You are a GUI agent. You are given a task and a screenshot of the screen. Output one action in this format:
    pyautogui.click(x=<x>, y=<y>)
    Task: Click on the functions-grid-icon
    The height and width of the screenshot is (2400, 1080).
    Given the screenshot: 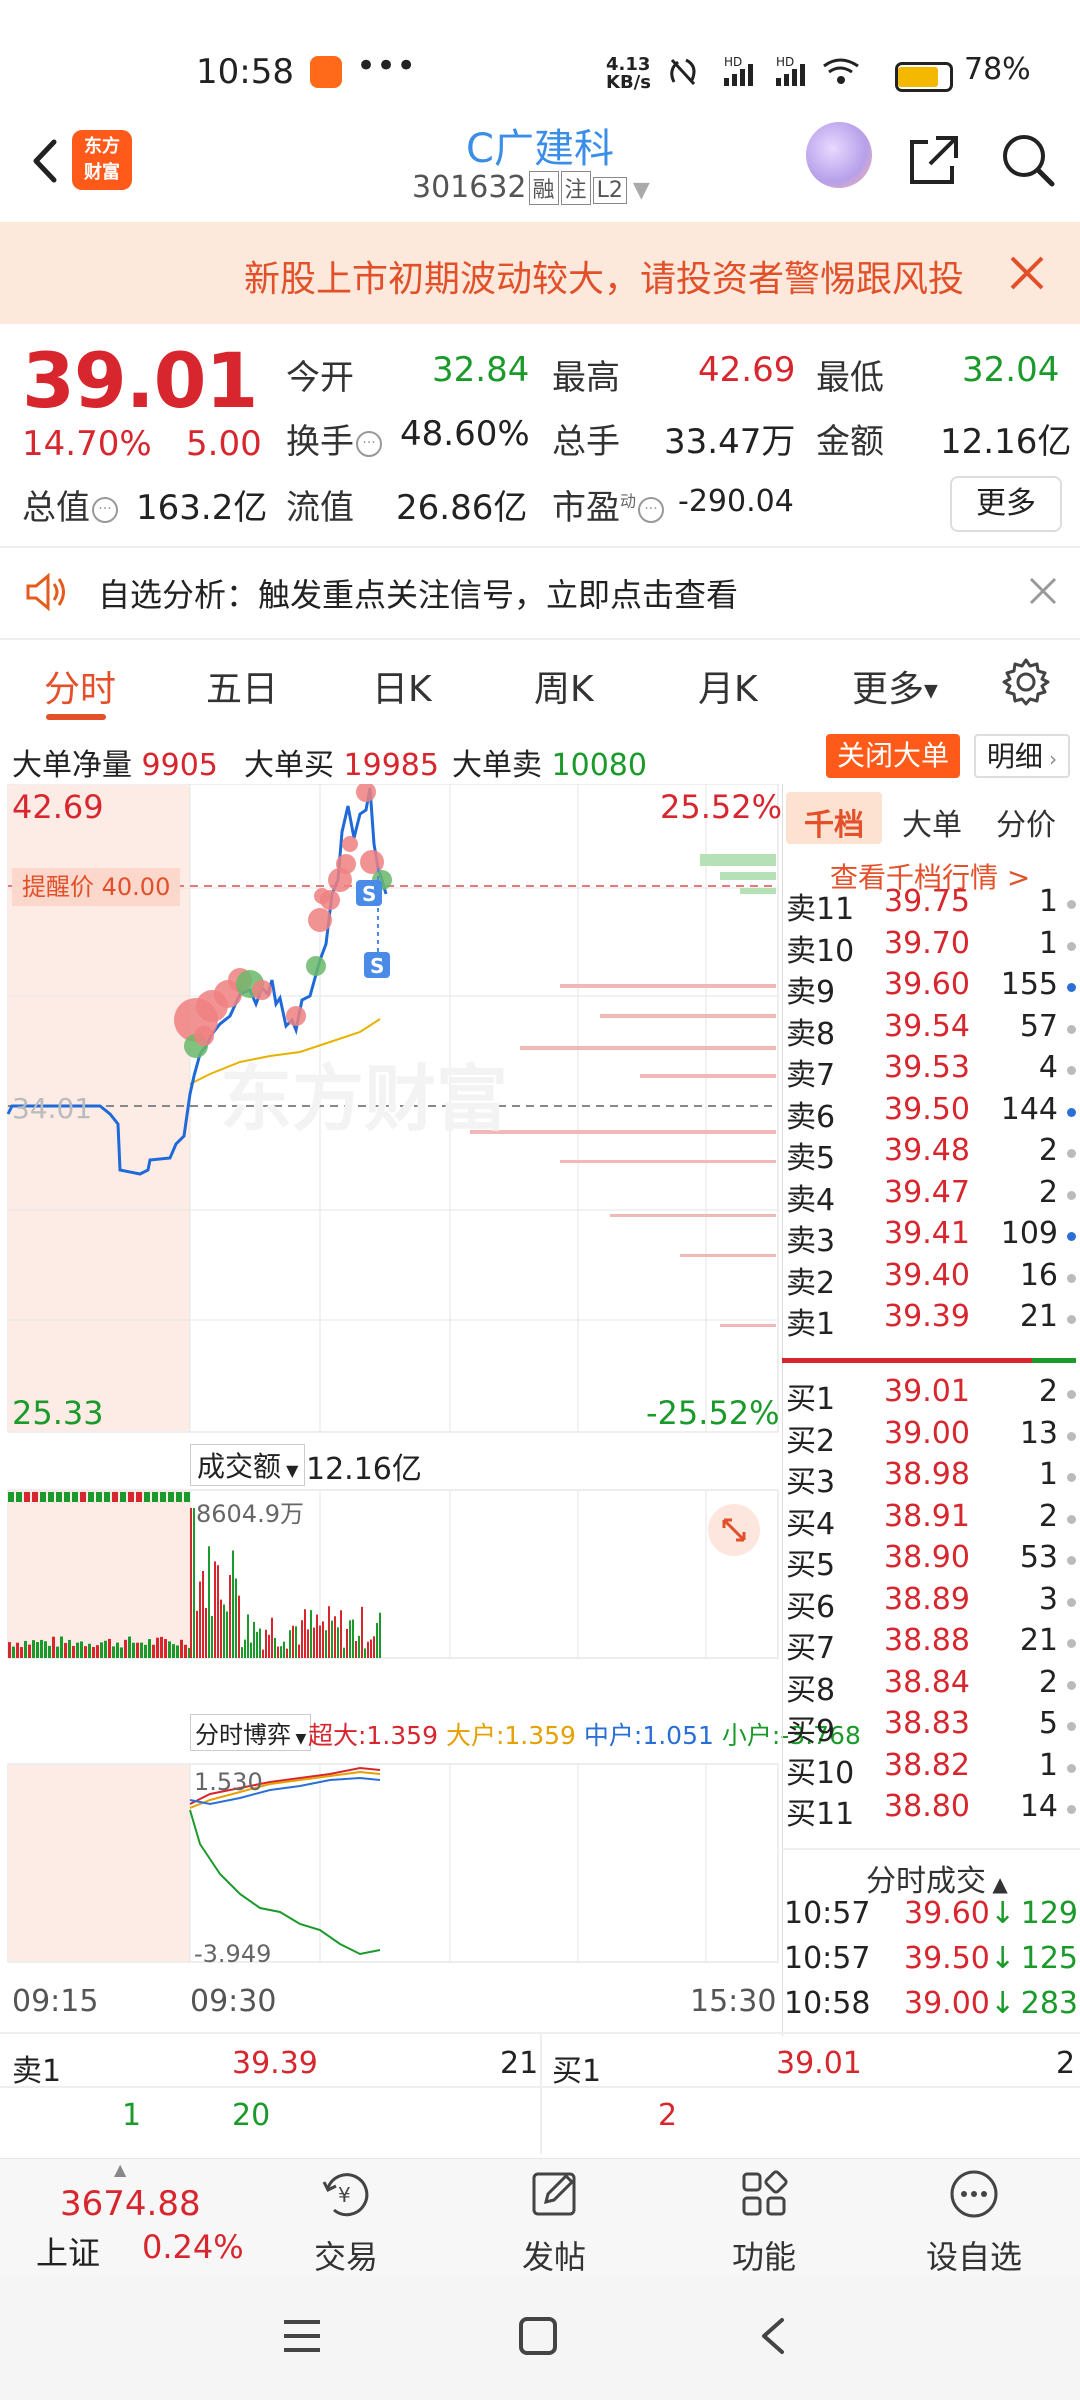 What is the action you would take?
    pyautogui.click(x=764, y=2194)
    